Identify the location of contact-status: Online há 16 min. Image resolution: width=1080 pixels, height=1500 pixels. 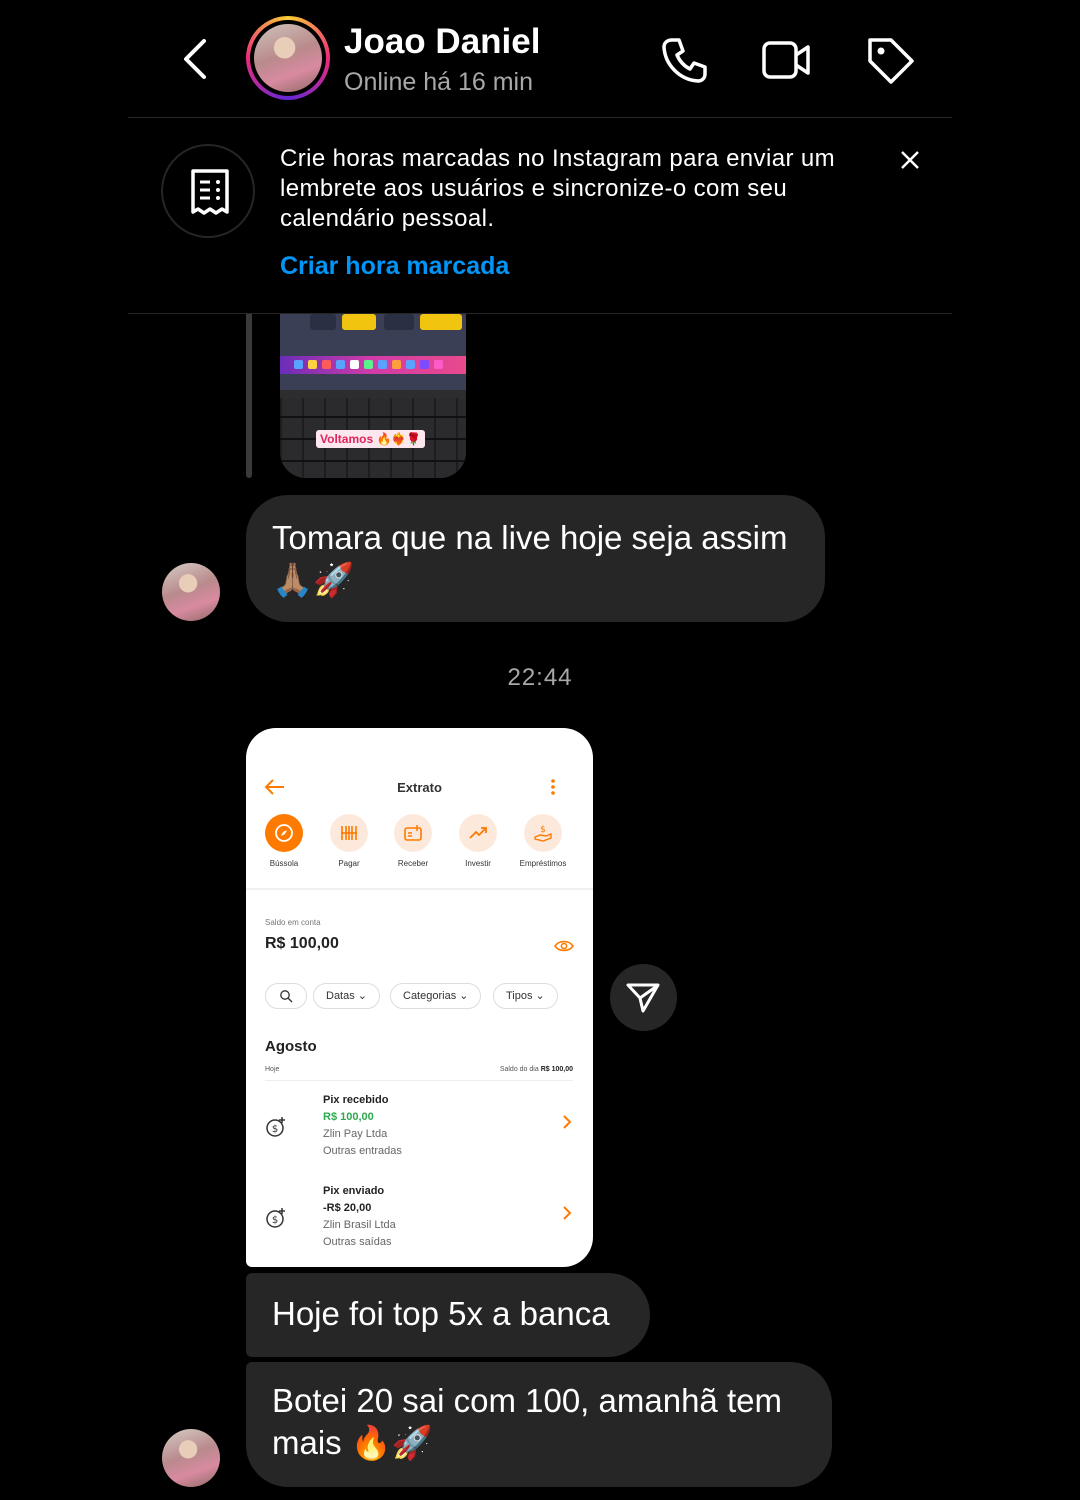
(439, 82).